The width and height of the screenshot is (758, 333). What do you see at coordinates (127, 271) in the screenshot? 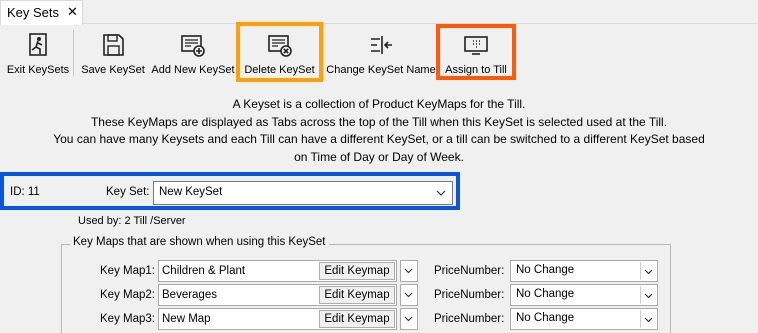
I see `keymap1-label: Key Map1:` at bounding box center [127, 271].